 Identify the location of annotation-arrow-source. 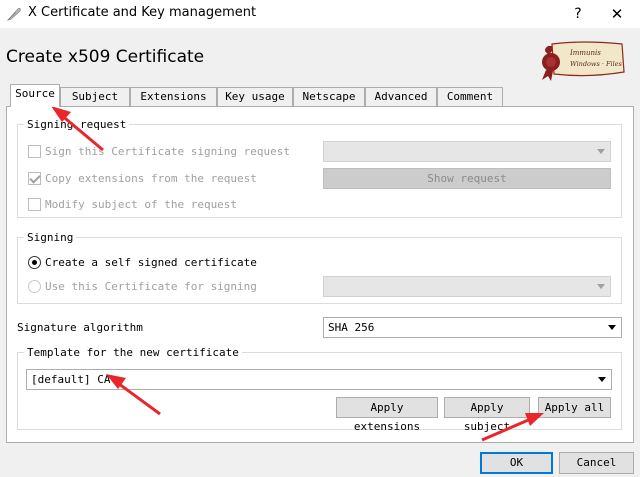
(77, 129).